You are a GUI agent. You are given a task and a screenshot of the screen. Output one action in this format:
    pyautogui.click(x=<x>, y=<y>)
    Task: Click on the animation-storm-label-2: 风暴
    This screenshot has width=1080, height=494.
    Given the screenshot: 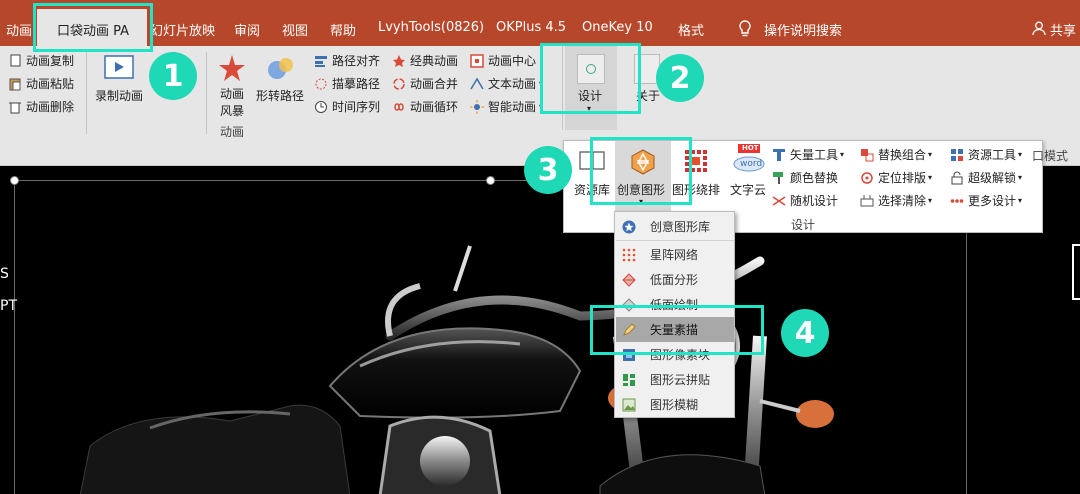 What is the action you would take?
    pyautogui.click(x=232, y=111)
    